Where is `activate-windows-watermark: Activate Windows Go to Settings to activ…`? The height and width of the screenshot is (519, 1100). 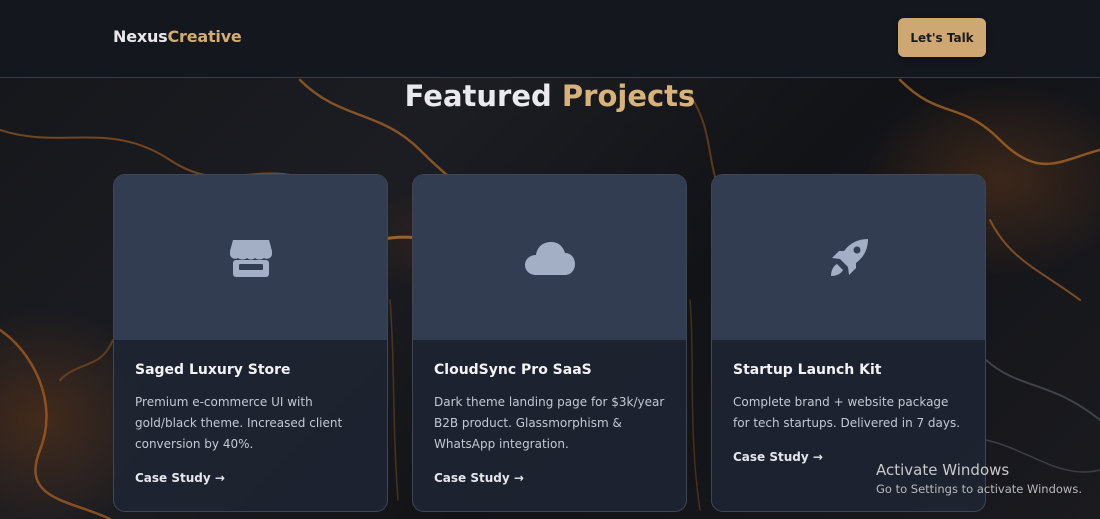
activate-windows-watermark: Activate Windows Go to Settings to activ… is located at coordinates (979, 478).